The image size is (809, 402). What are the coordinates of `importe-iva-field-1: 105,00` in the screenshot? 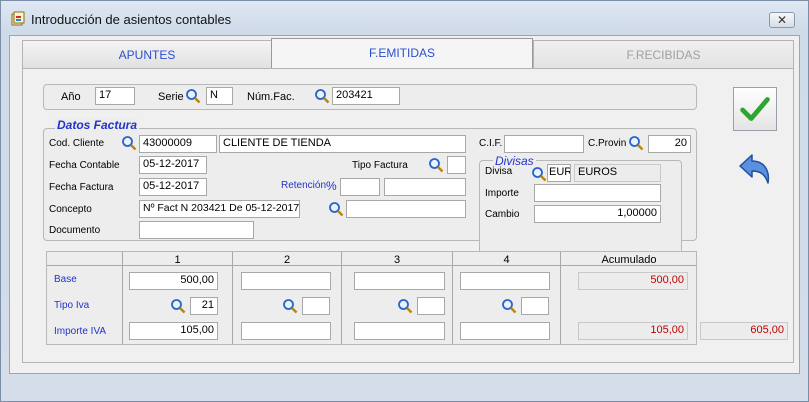 It's located at (173, 331).